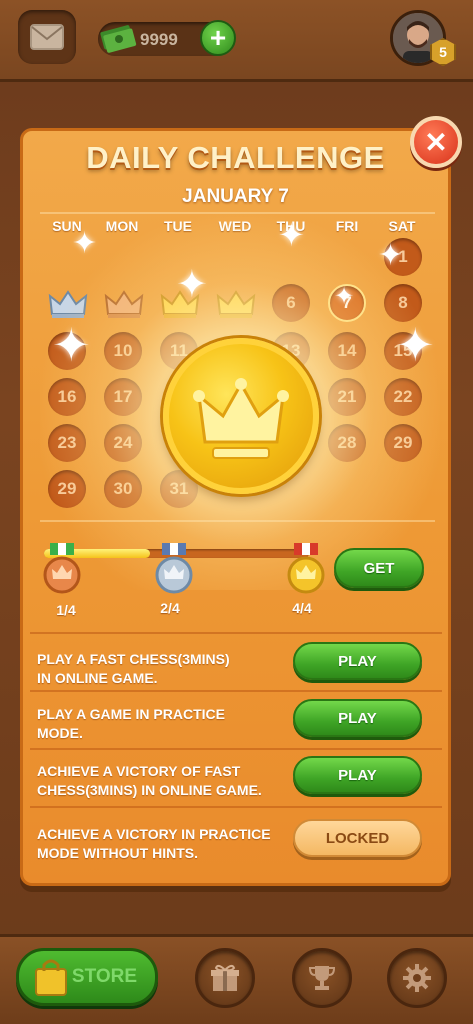  I want to click on gift-icon, so click(225, 977).